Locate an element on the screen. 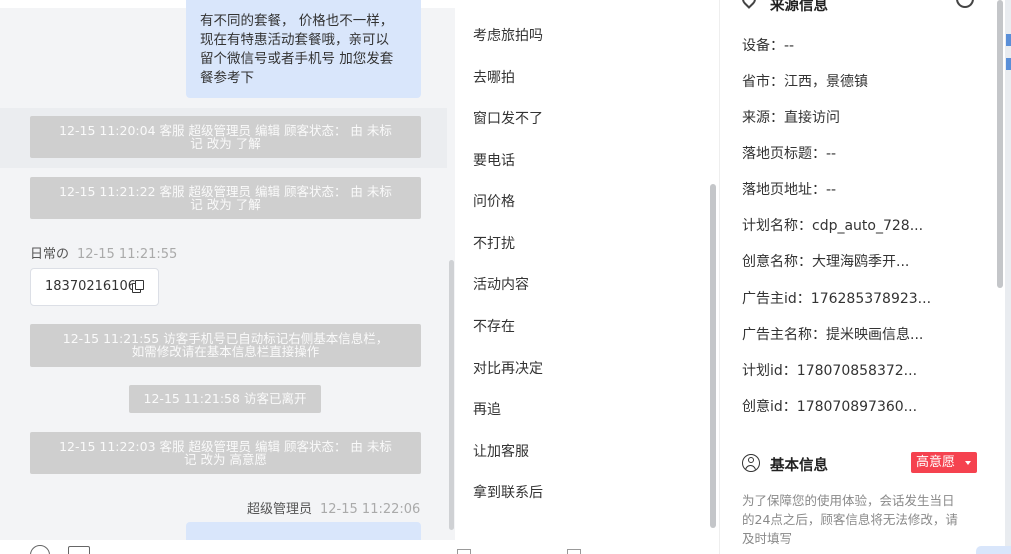 This screenshot has width=1011, height=554. source-info-title: 来源信息 is located at coordinates (799, 7).